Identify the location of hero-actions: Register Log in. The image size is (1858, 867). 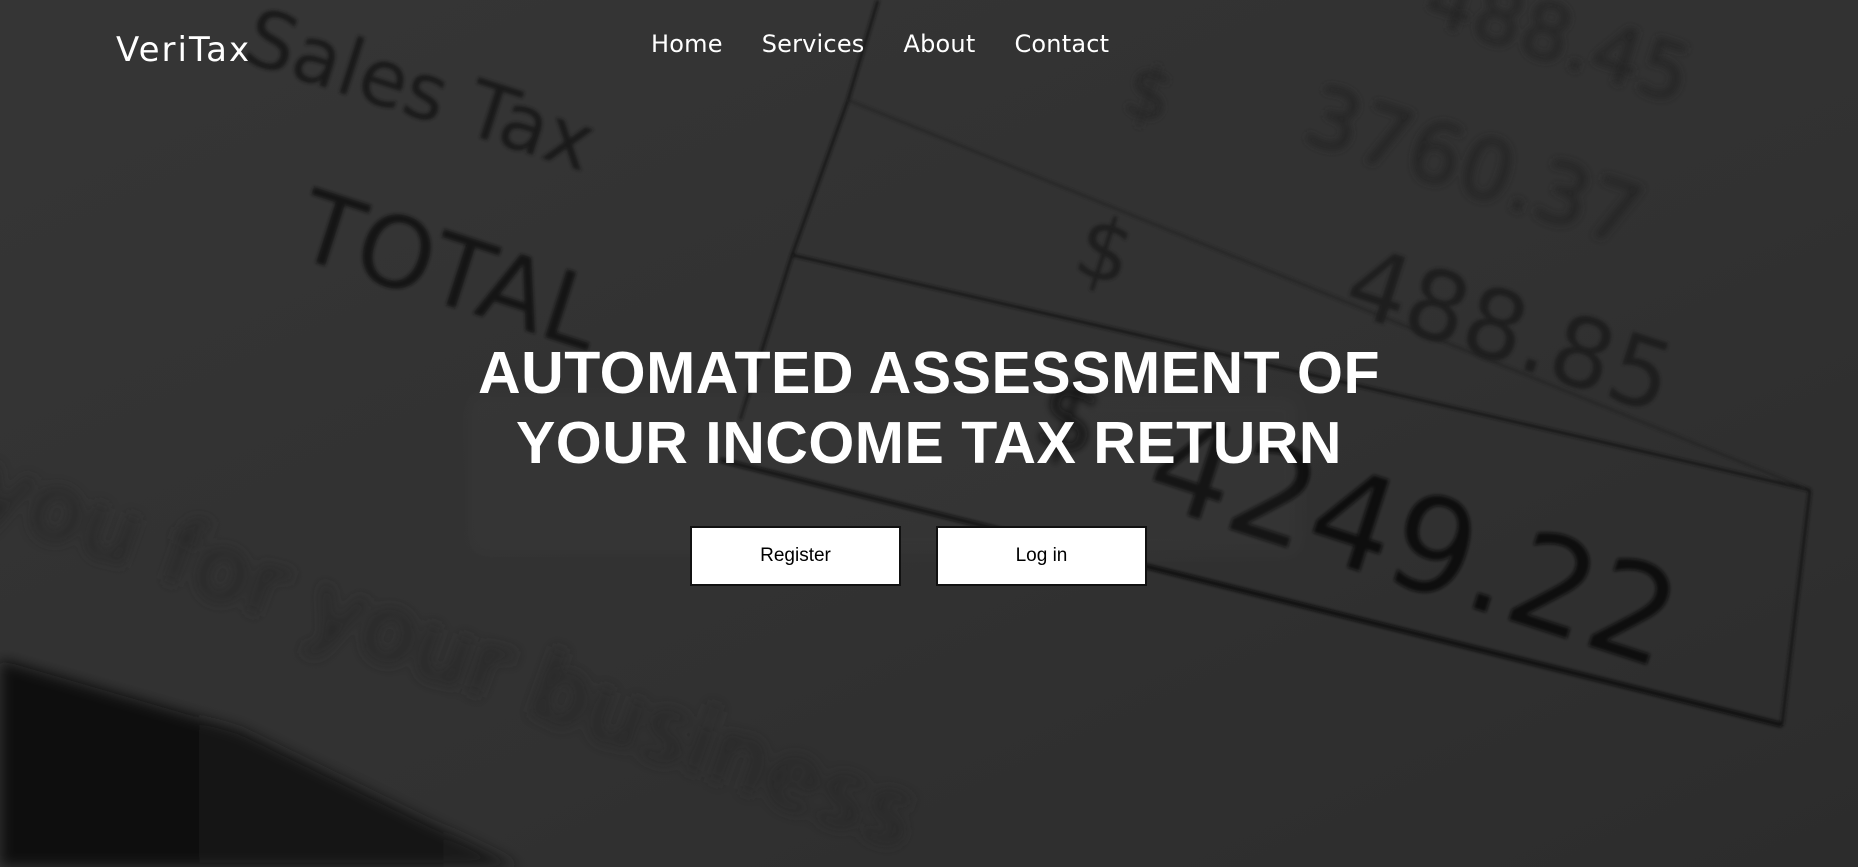
(918, 556).